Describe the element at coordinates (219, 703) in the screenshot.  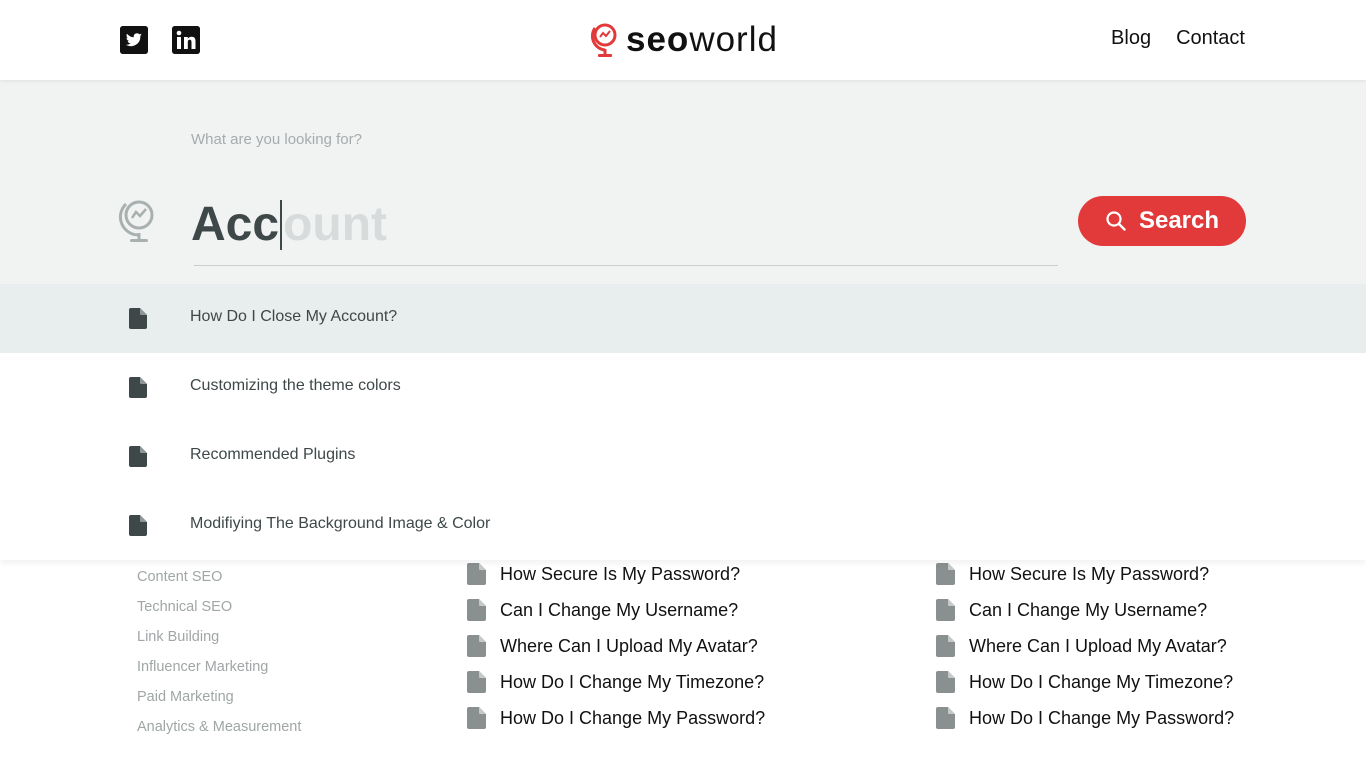
I see `category-link-paid-marketing: Paid Marketing` at that location.